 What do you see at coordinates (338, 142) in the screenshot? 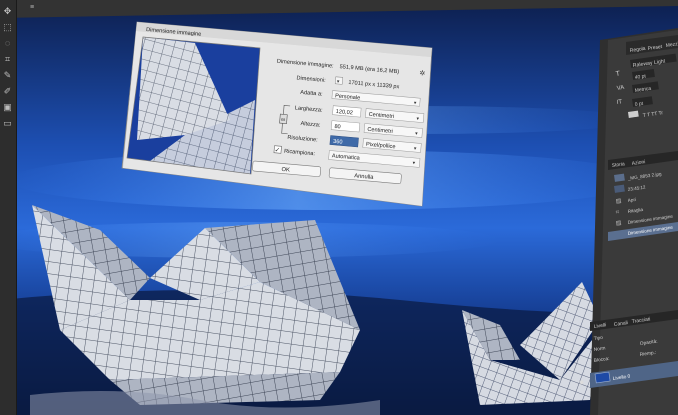
I see `resolution-value: 360` at bounding box center [338, 142].